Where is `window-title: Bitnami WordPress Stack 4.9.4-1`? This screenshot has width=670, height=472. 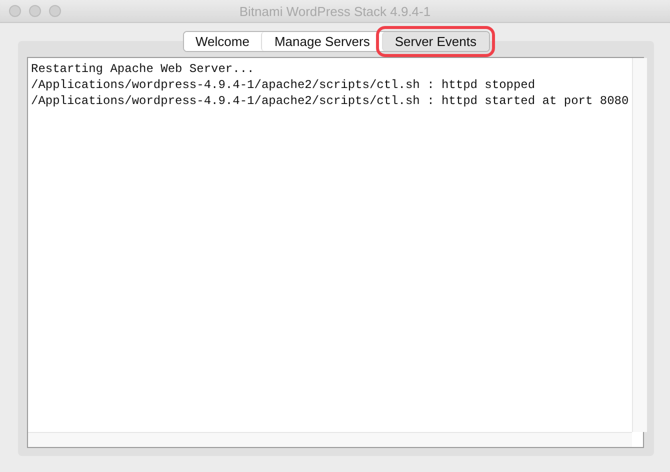 window-title: Bitnami WordPress Stack 4.9.4-1 is located at coordinates (335, 11).